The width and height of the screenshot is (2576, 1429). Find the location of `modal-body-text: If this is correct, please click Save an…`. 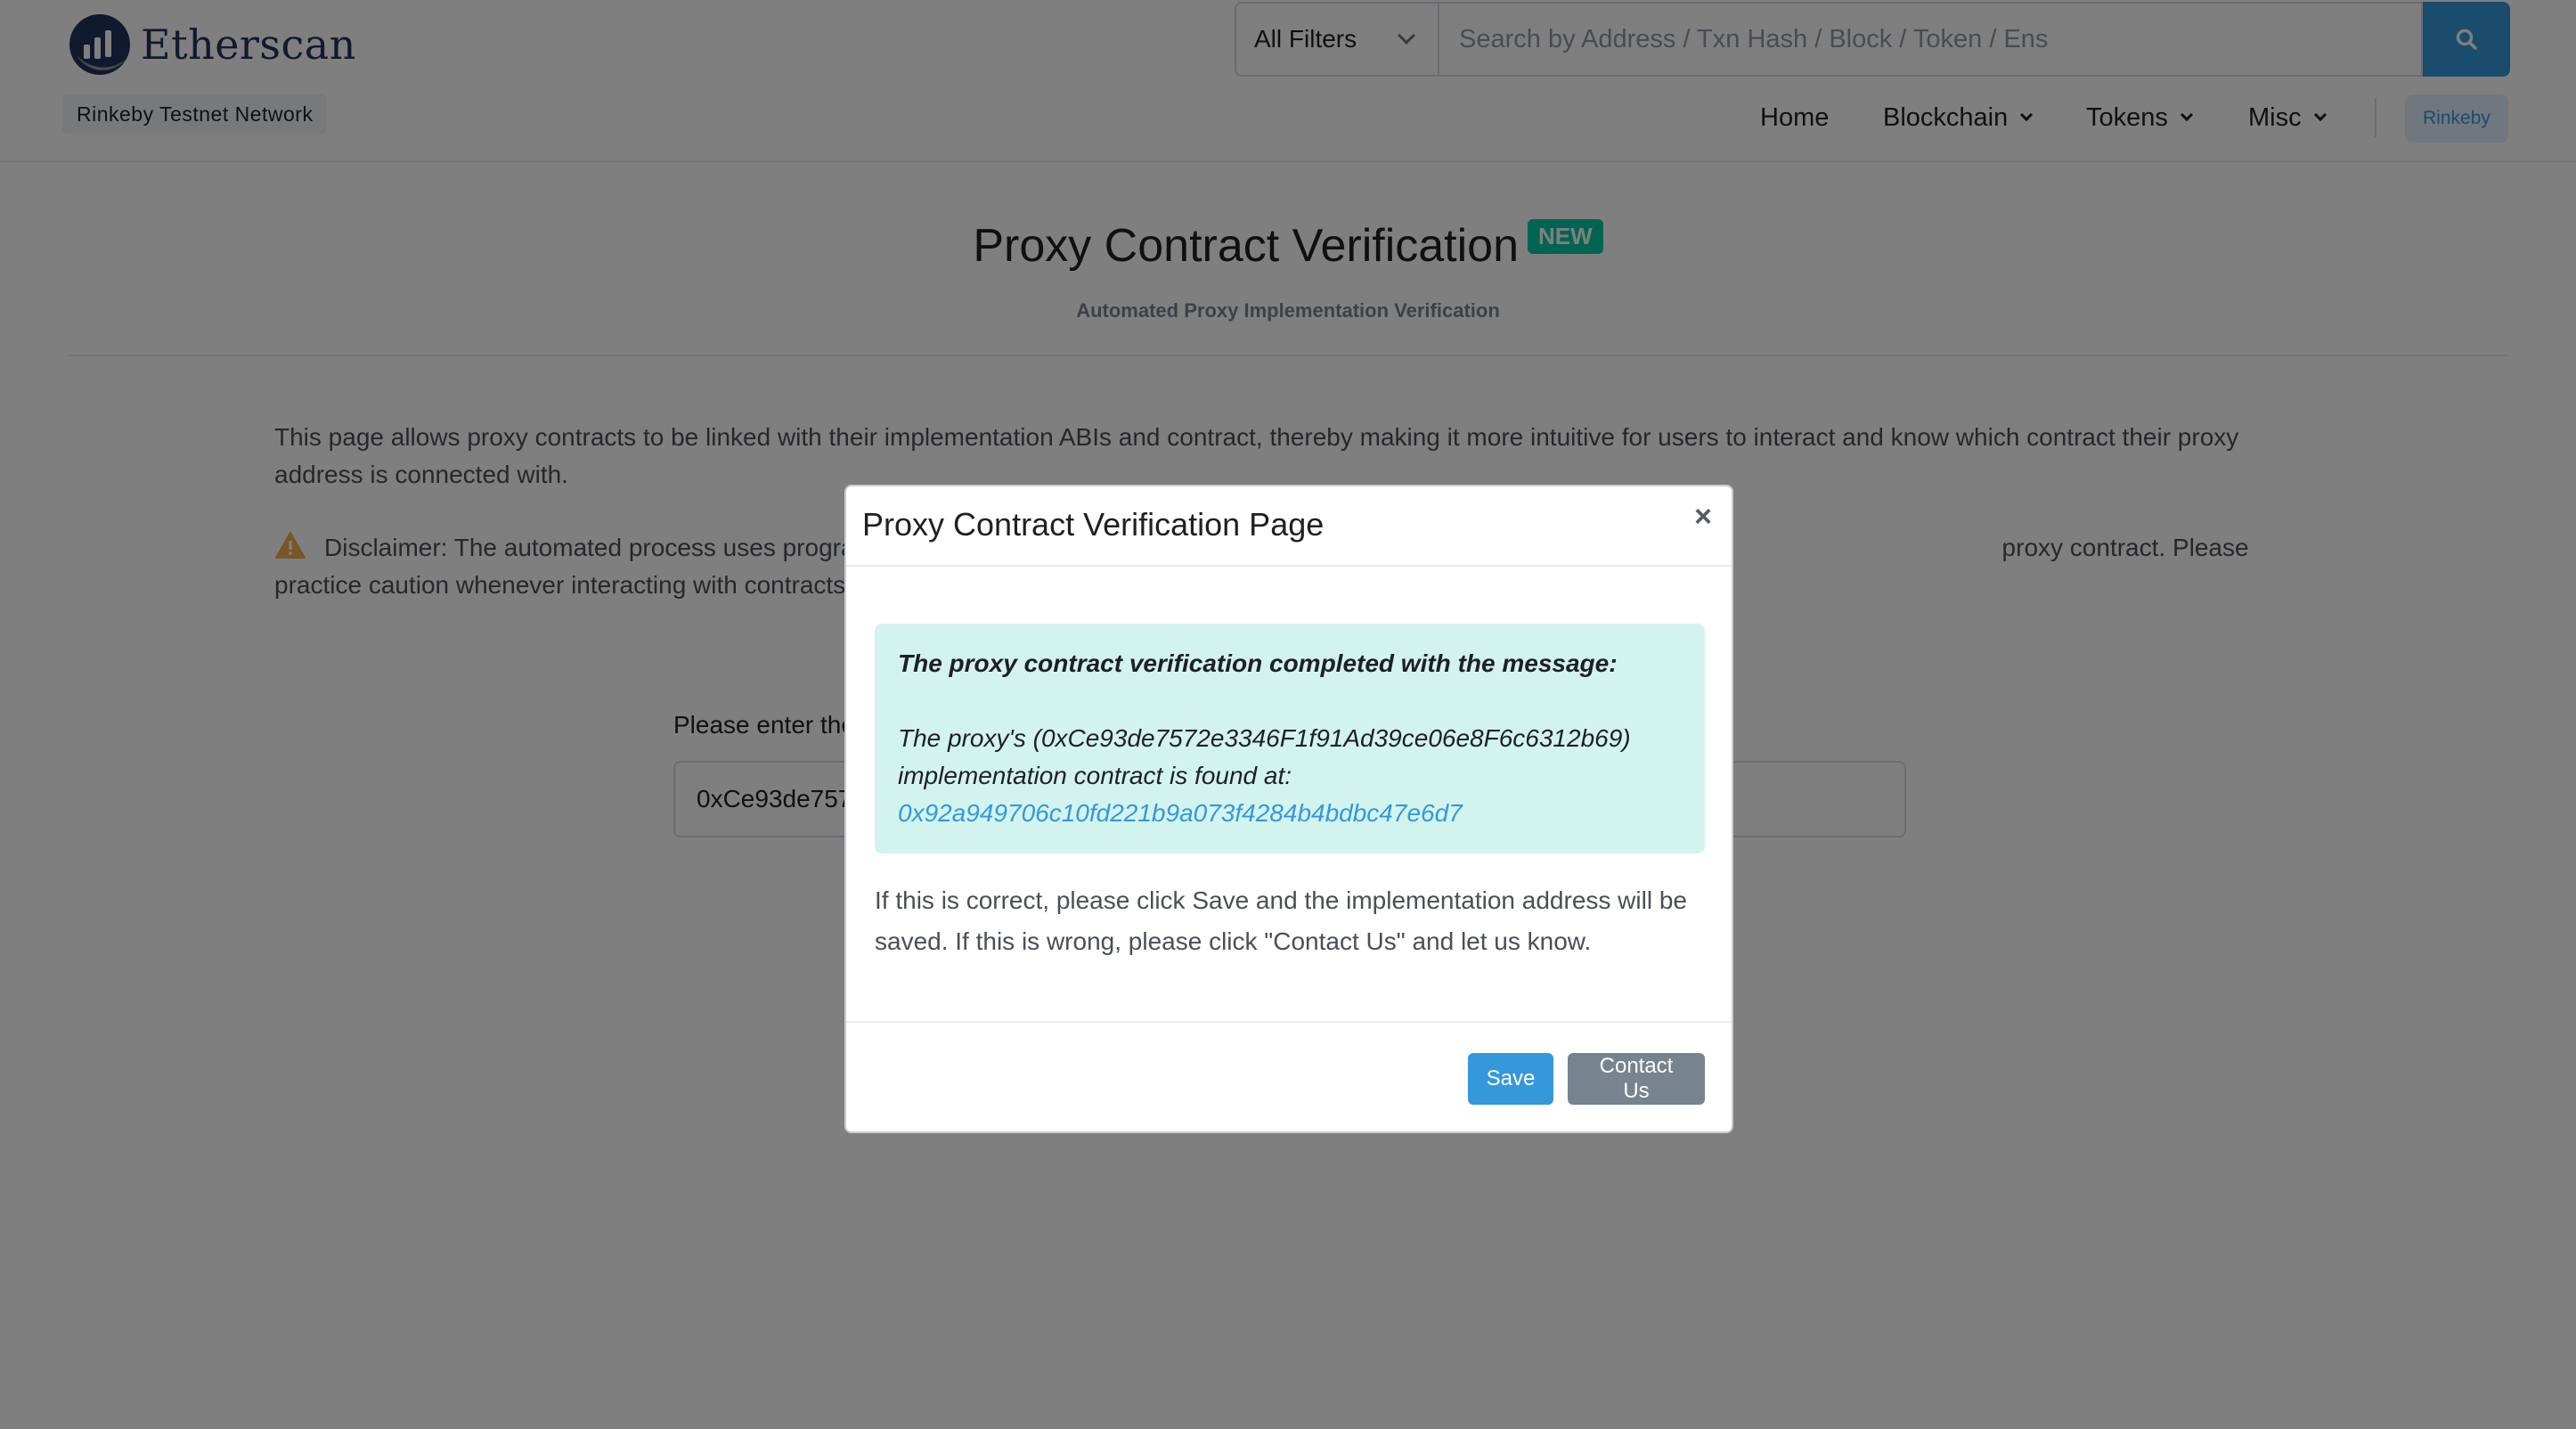

modal-body-text: If this is correct, please click Save an… is located at coordinates (1281, 921).